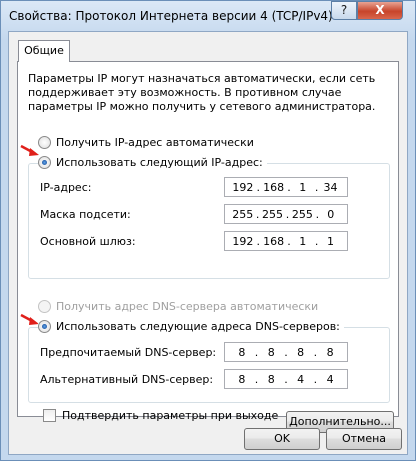  I want to click on mask-octet-3: 255, so click(302, 214).